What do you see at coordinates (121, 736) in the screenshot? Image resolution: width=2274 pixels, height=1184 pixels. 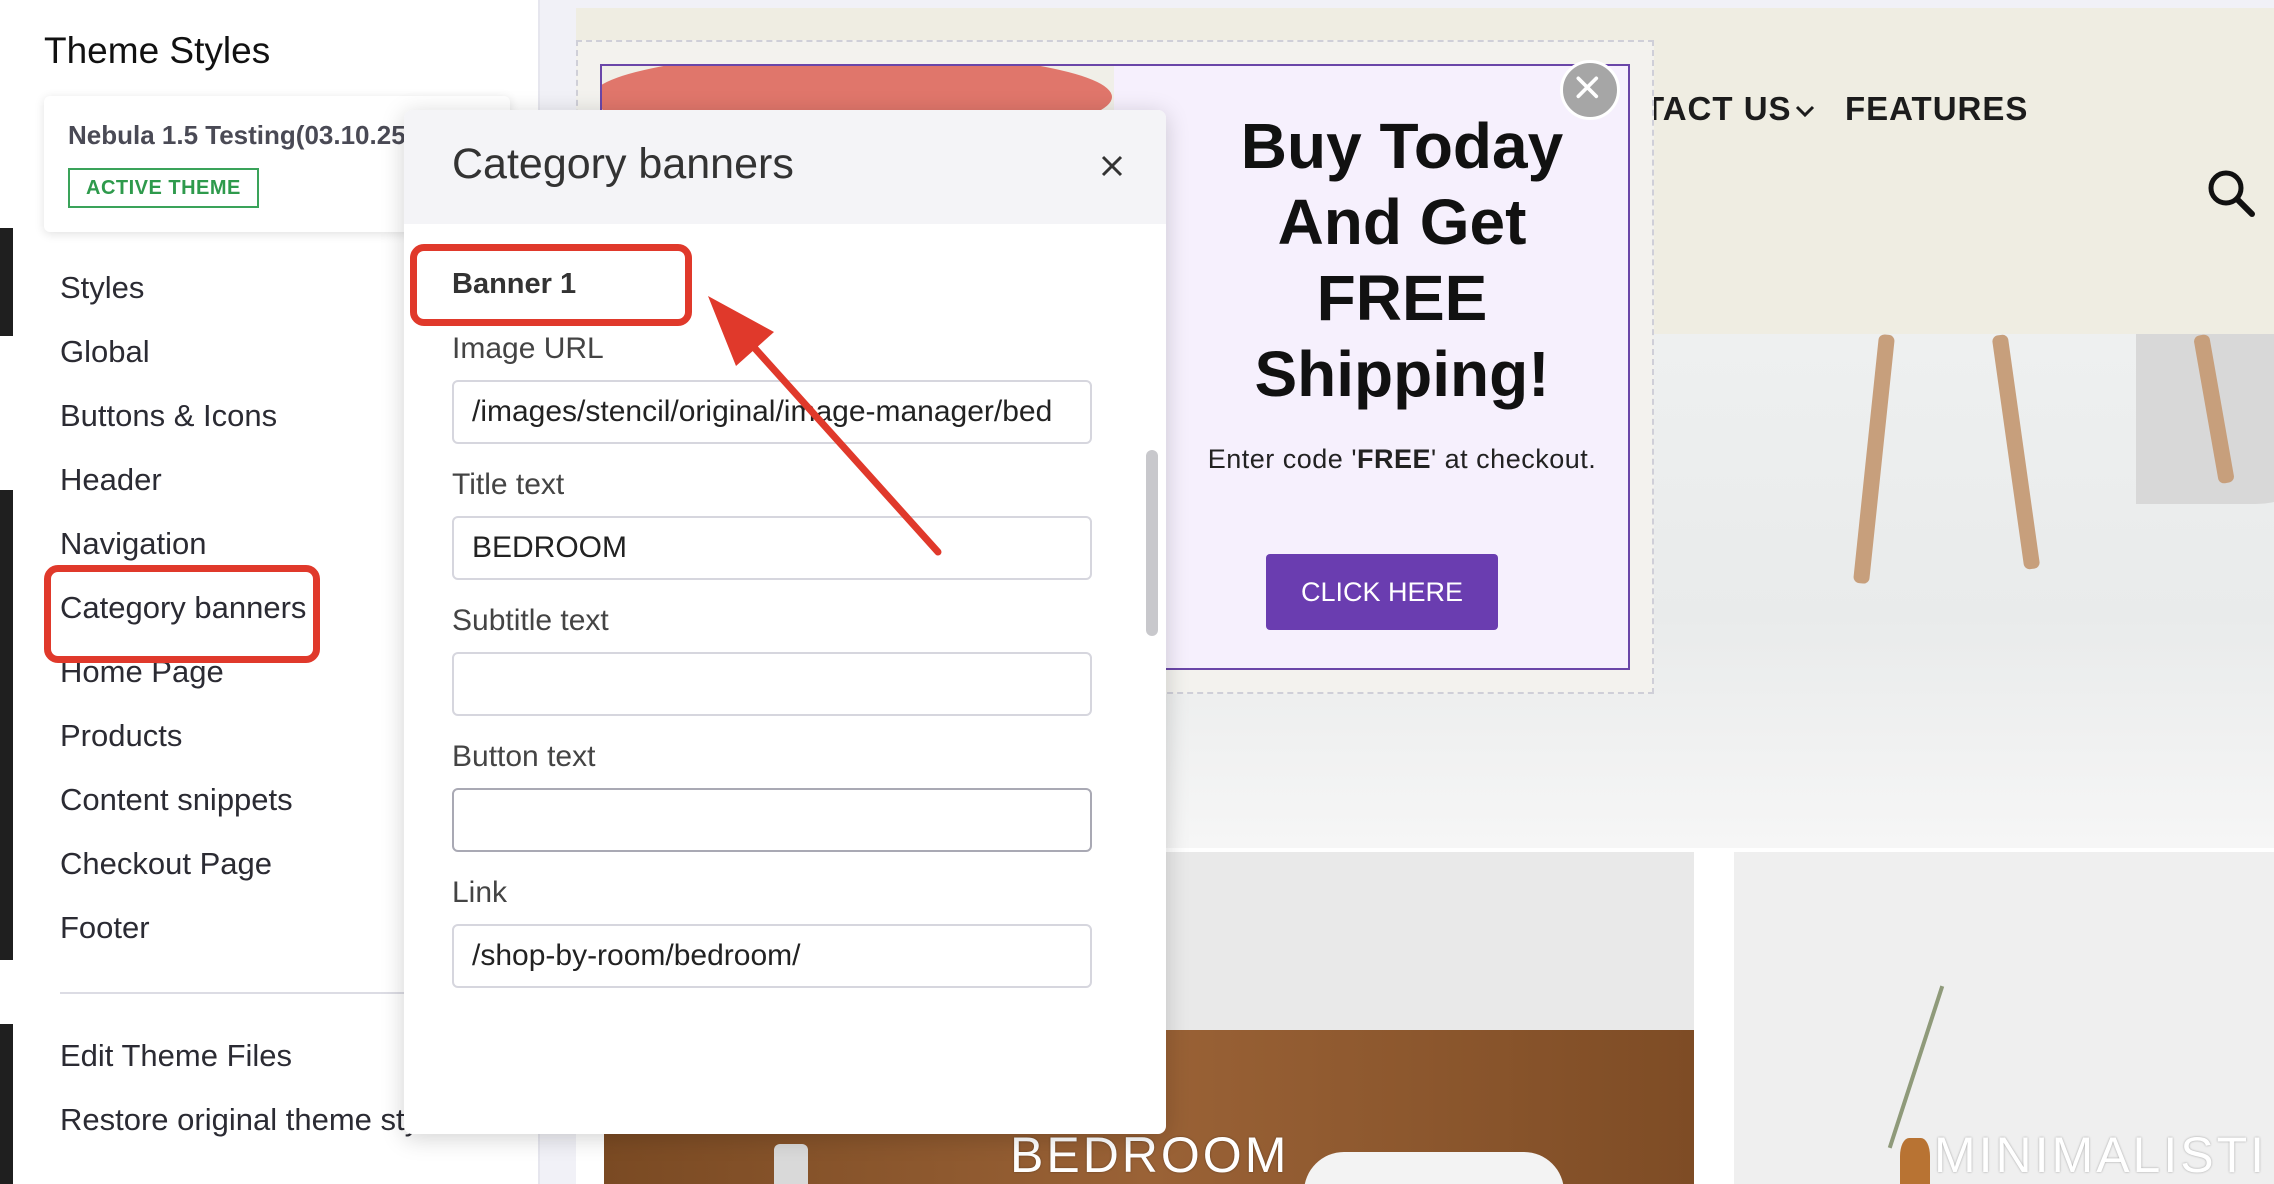 I see `sidebar-item-products: Products` at bounding box center [121, 736].